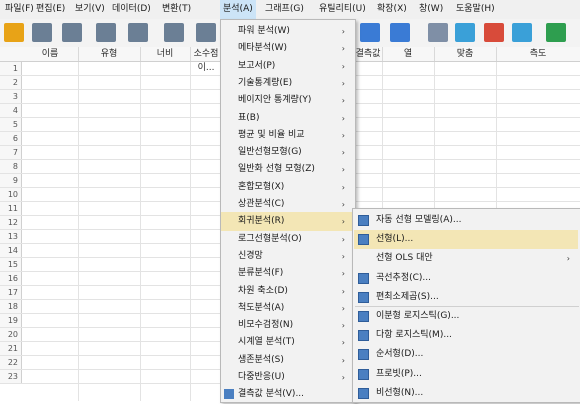 Image resolution: width=580 pixels, height=404 pixels. I want to click on analyze-menu-item: 평균 및 비율 비교 ›, so click(287, 135).